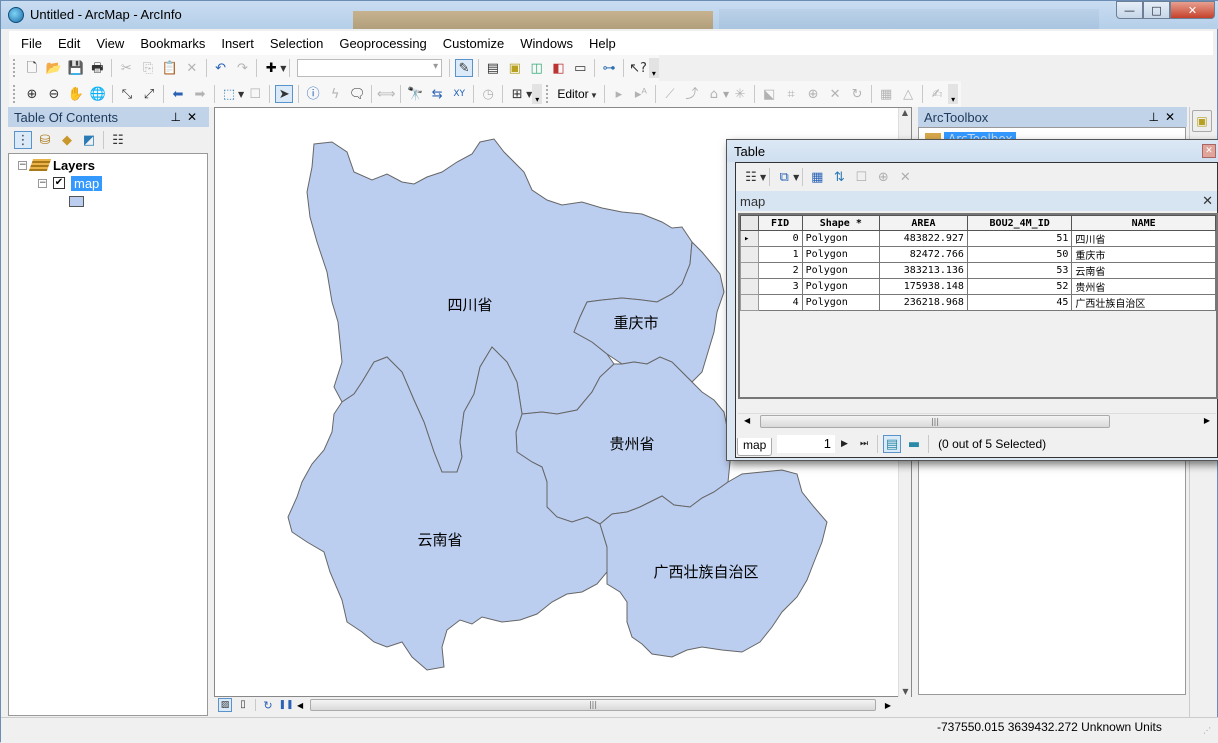  I want to click on cell-area: 82472.766, so click(923, 254).